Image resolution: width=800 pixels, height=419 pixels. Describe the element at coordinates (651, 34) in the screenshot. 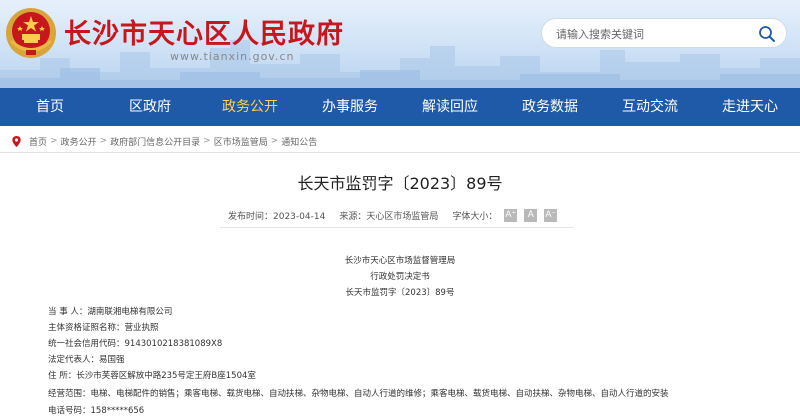

I see `search-input` at that location.